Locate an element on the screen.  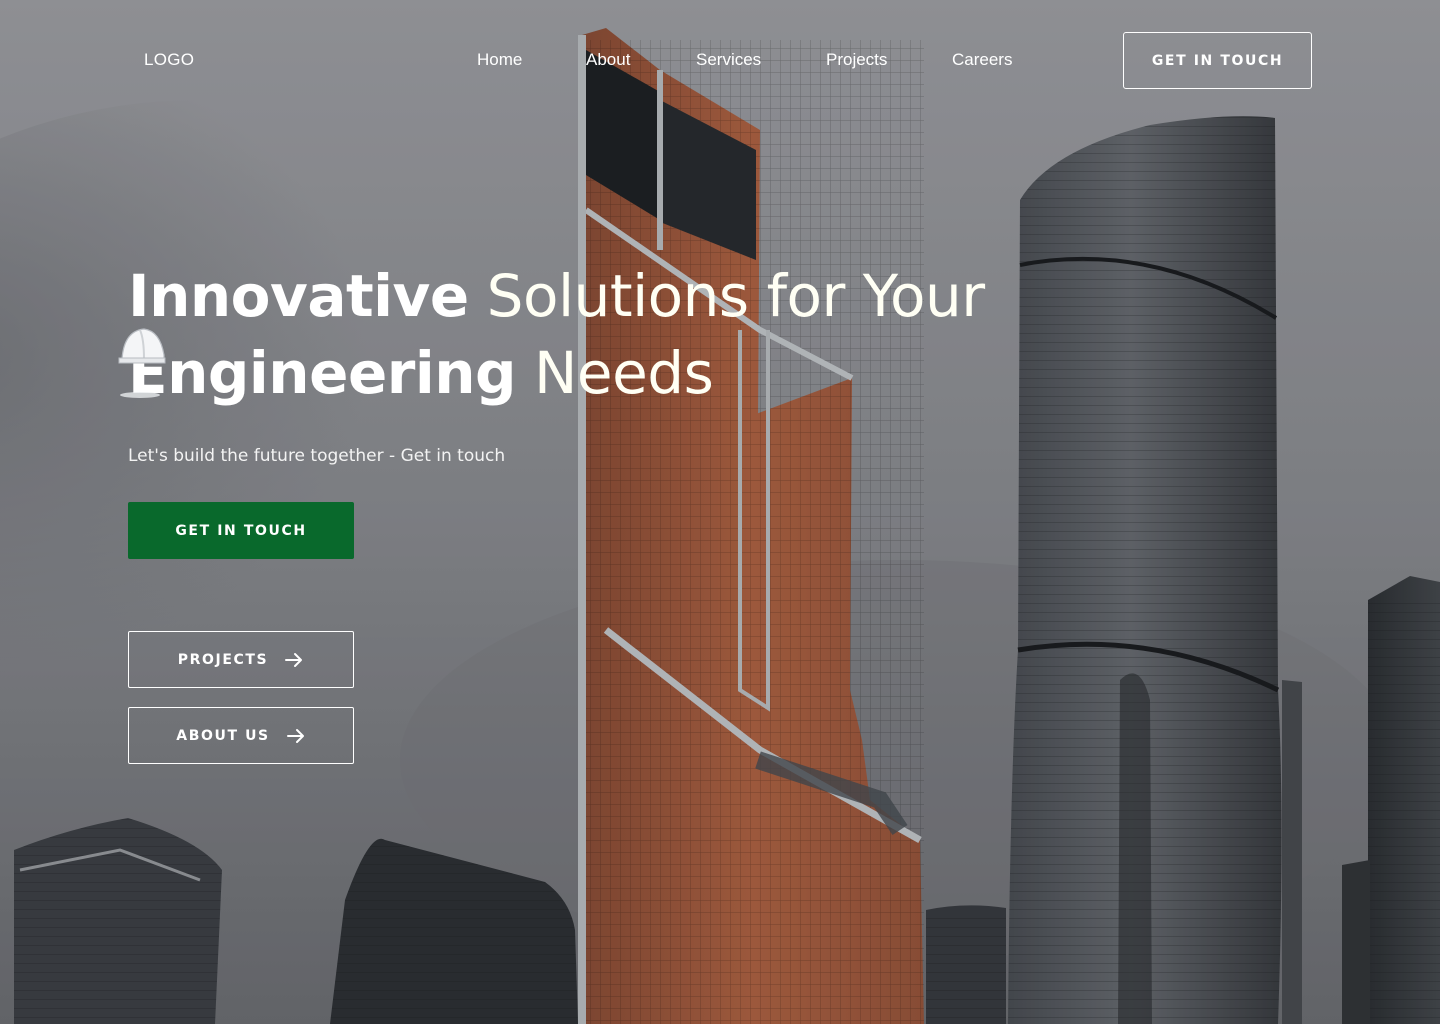
projects-button-label: PROJECTS is located at coordinates (223, 659).